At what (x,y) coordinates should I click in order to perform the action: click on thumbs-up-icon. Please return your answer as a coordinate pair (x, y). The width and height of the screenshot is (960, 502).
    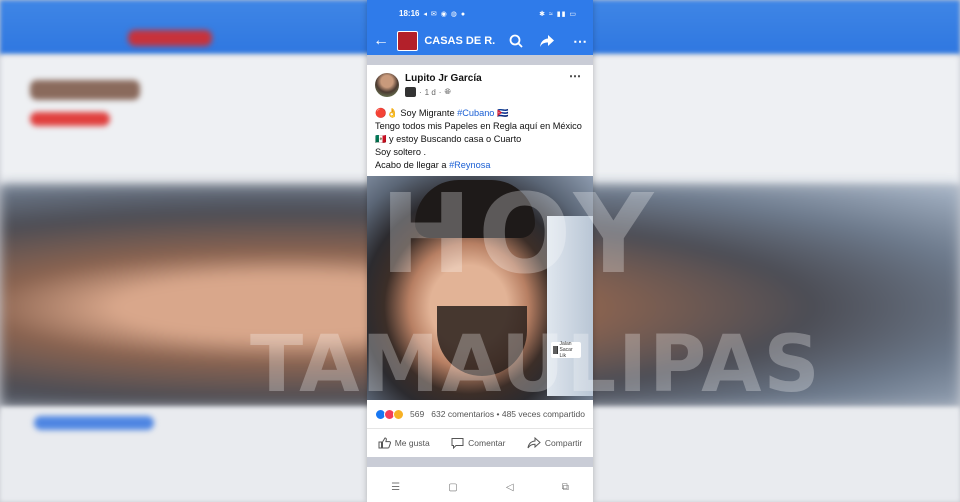
    Looking at the image, I should click on (384, 443).